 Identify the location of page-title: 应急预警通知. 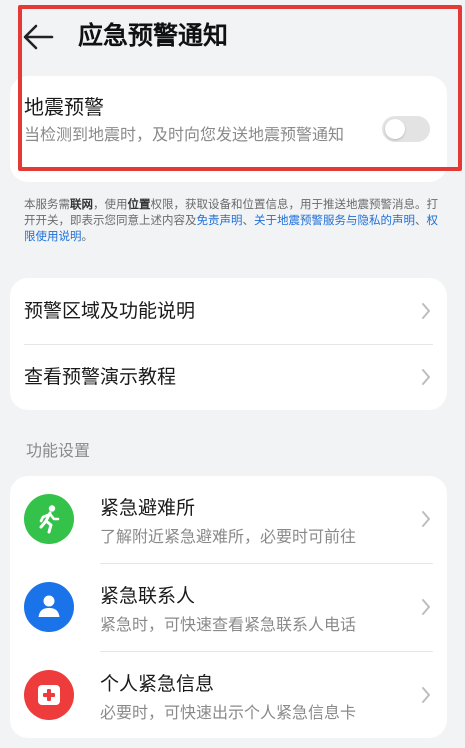
(153, 35).